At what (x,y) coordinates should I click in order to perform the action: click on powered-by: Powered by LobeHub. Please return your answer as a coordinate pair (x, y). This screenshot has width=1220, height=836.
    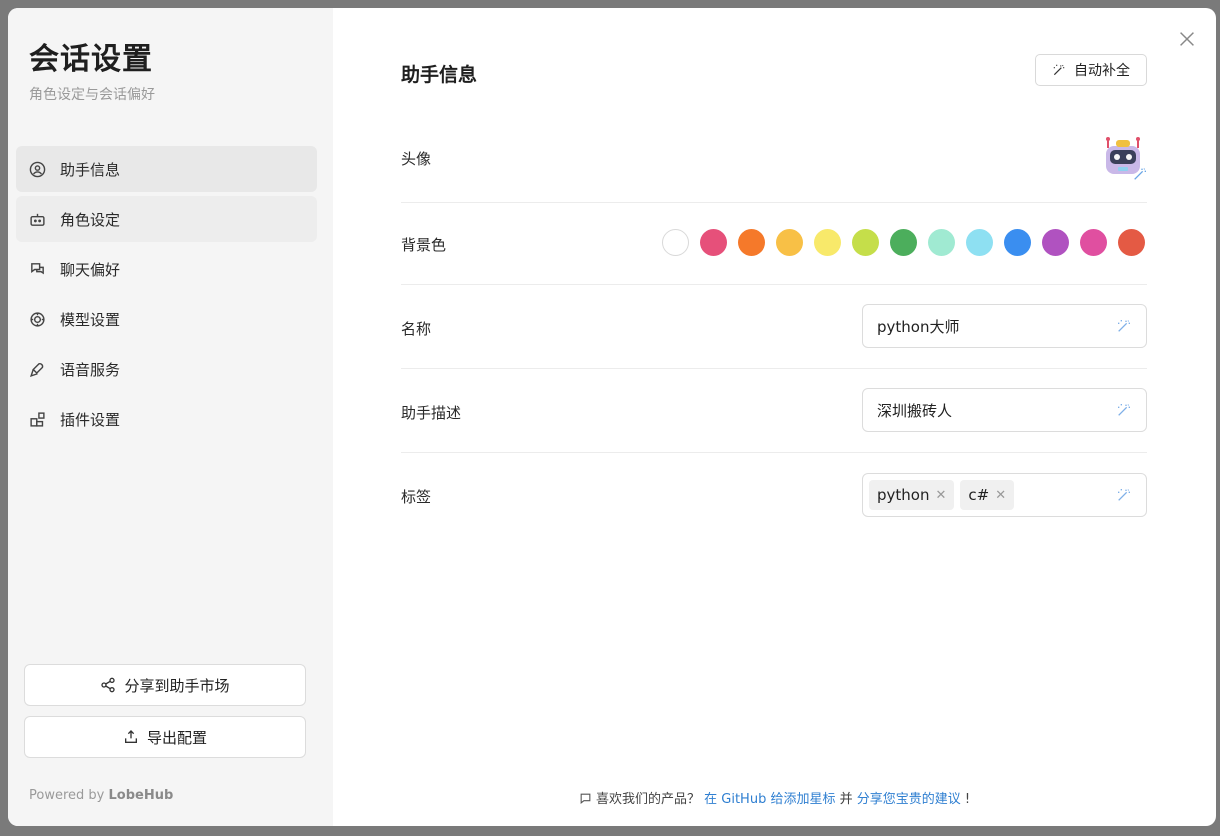
    Looking at the image, I should click on (101, 795).